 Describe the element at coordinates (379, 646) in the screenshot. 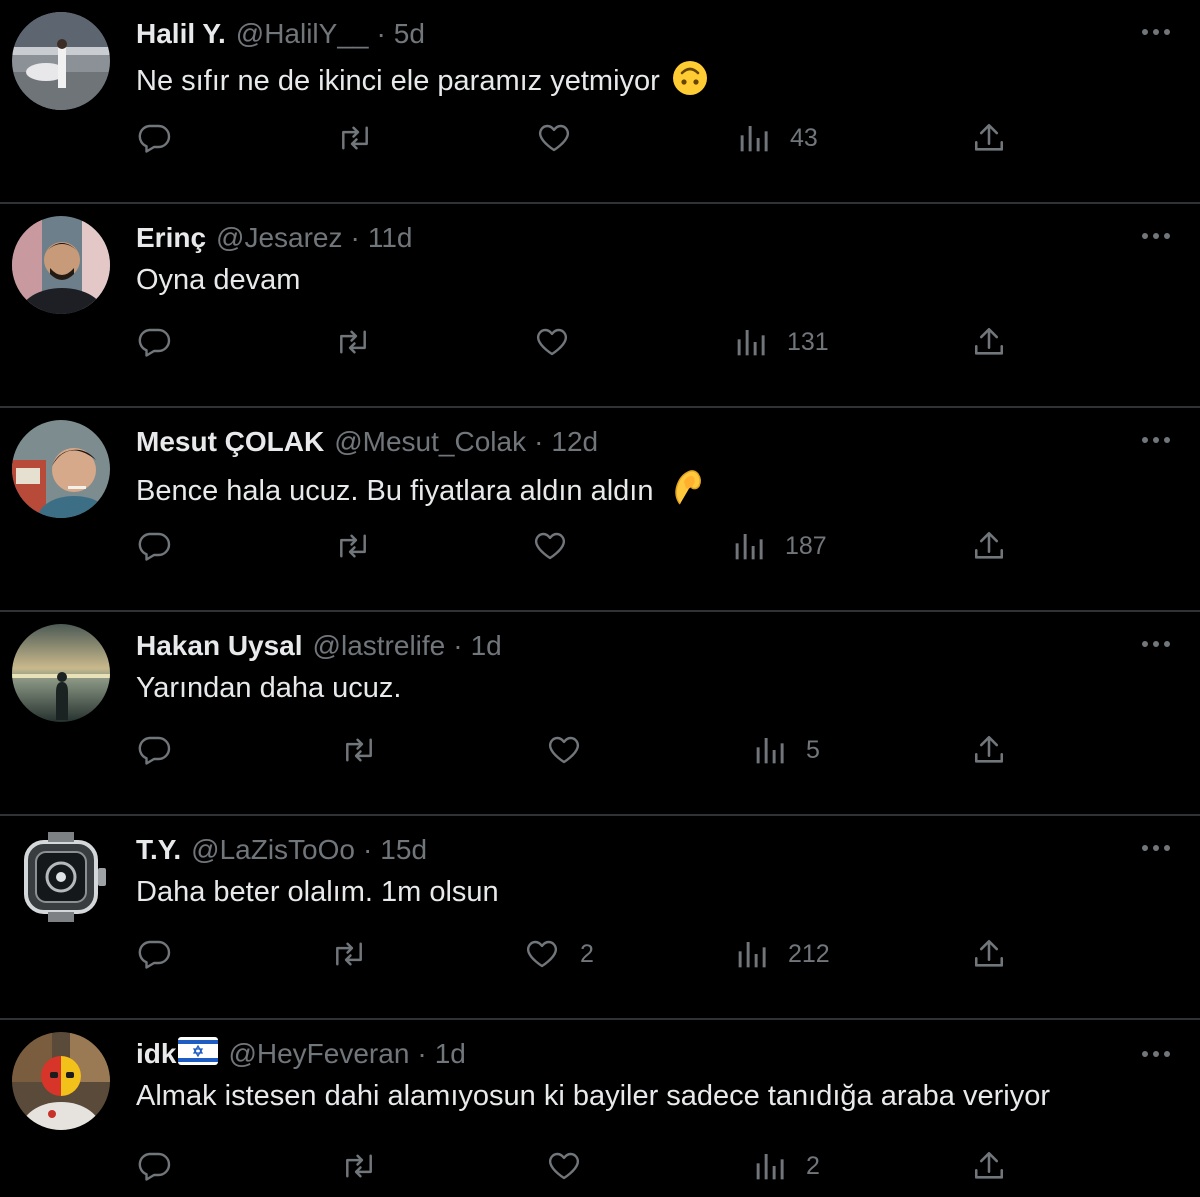

I see `author-handle: @lastrelife` at that location.